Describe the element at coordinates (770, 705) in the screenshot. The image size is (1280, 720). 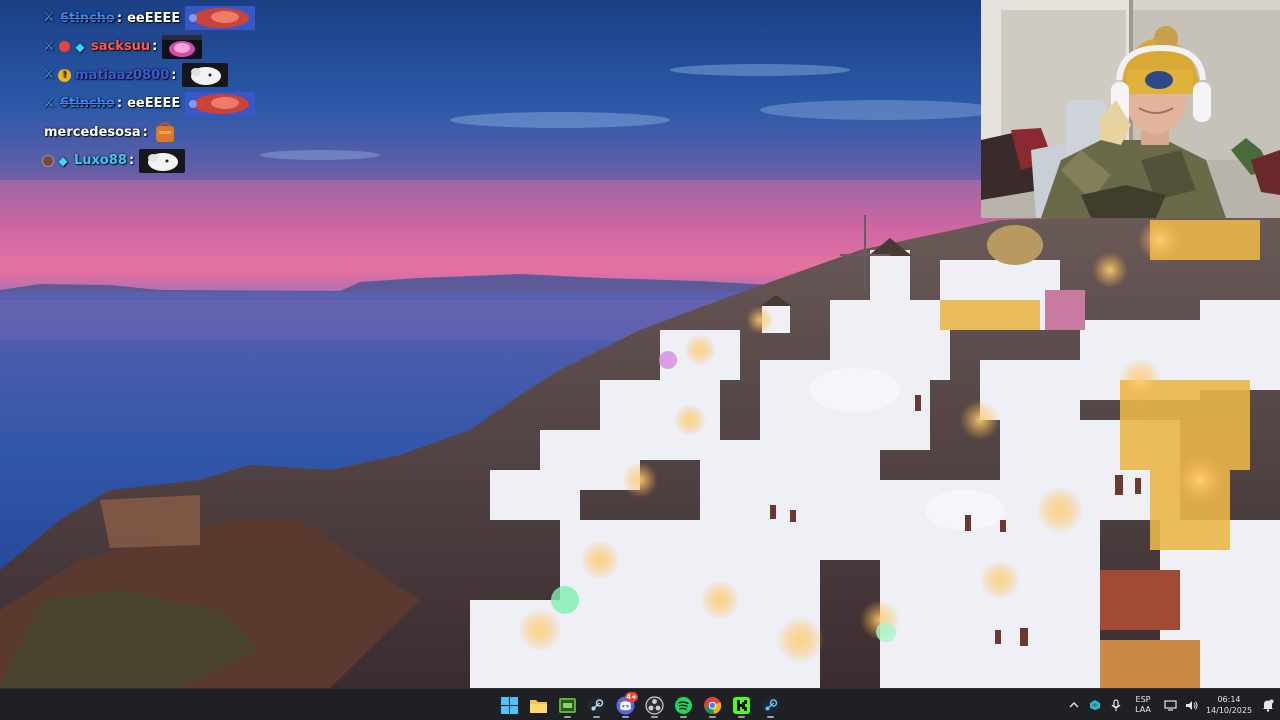
I see `steam-alt-icon` at that location.